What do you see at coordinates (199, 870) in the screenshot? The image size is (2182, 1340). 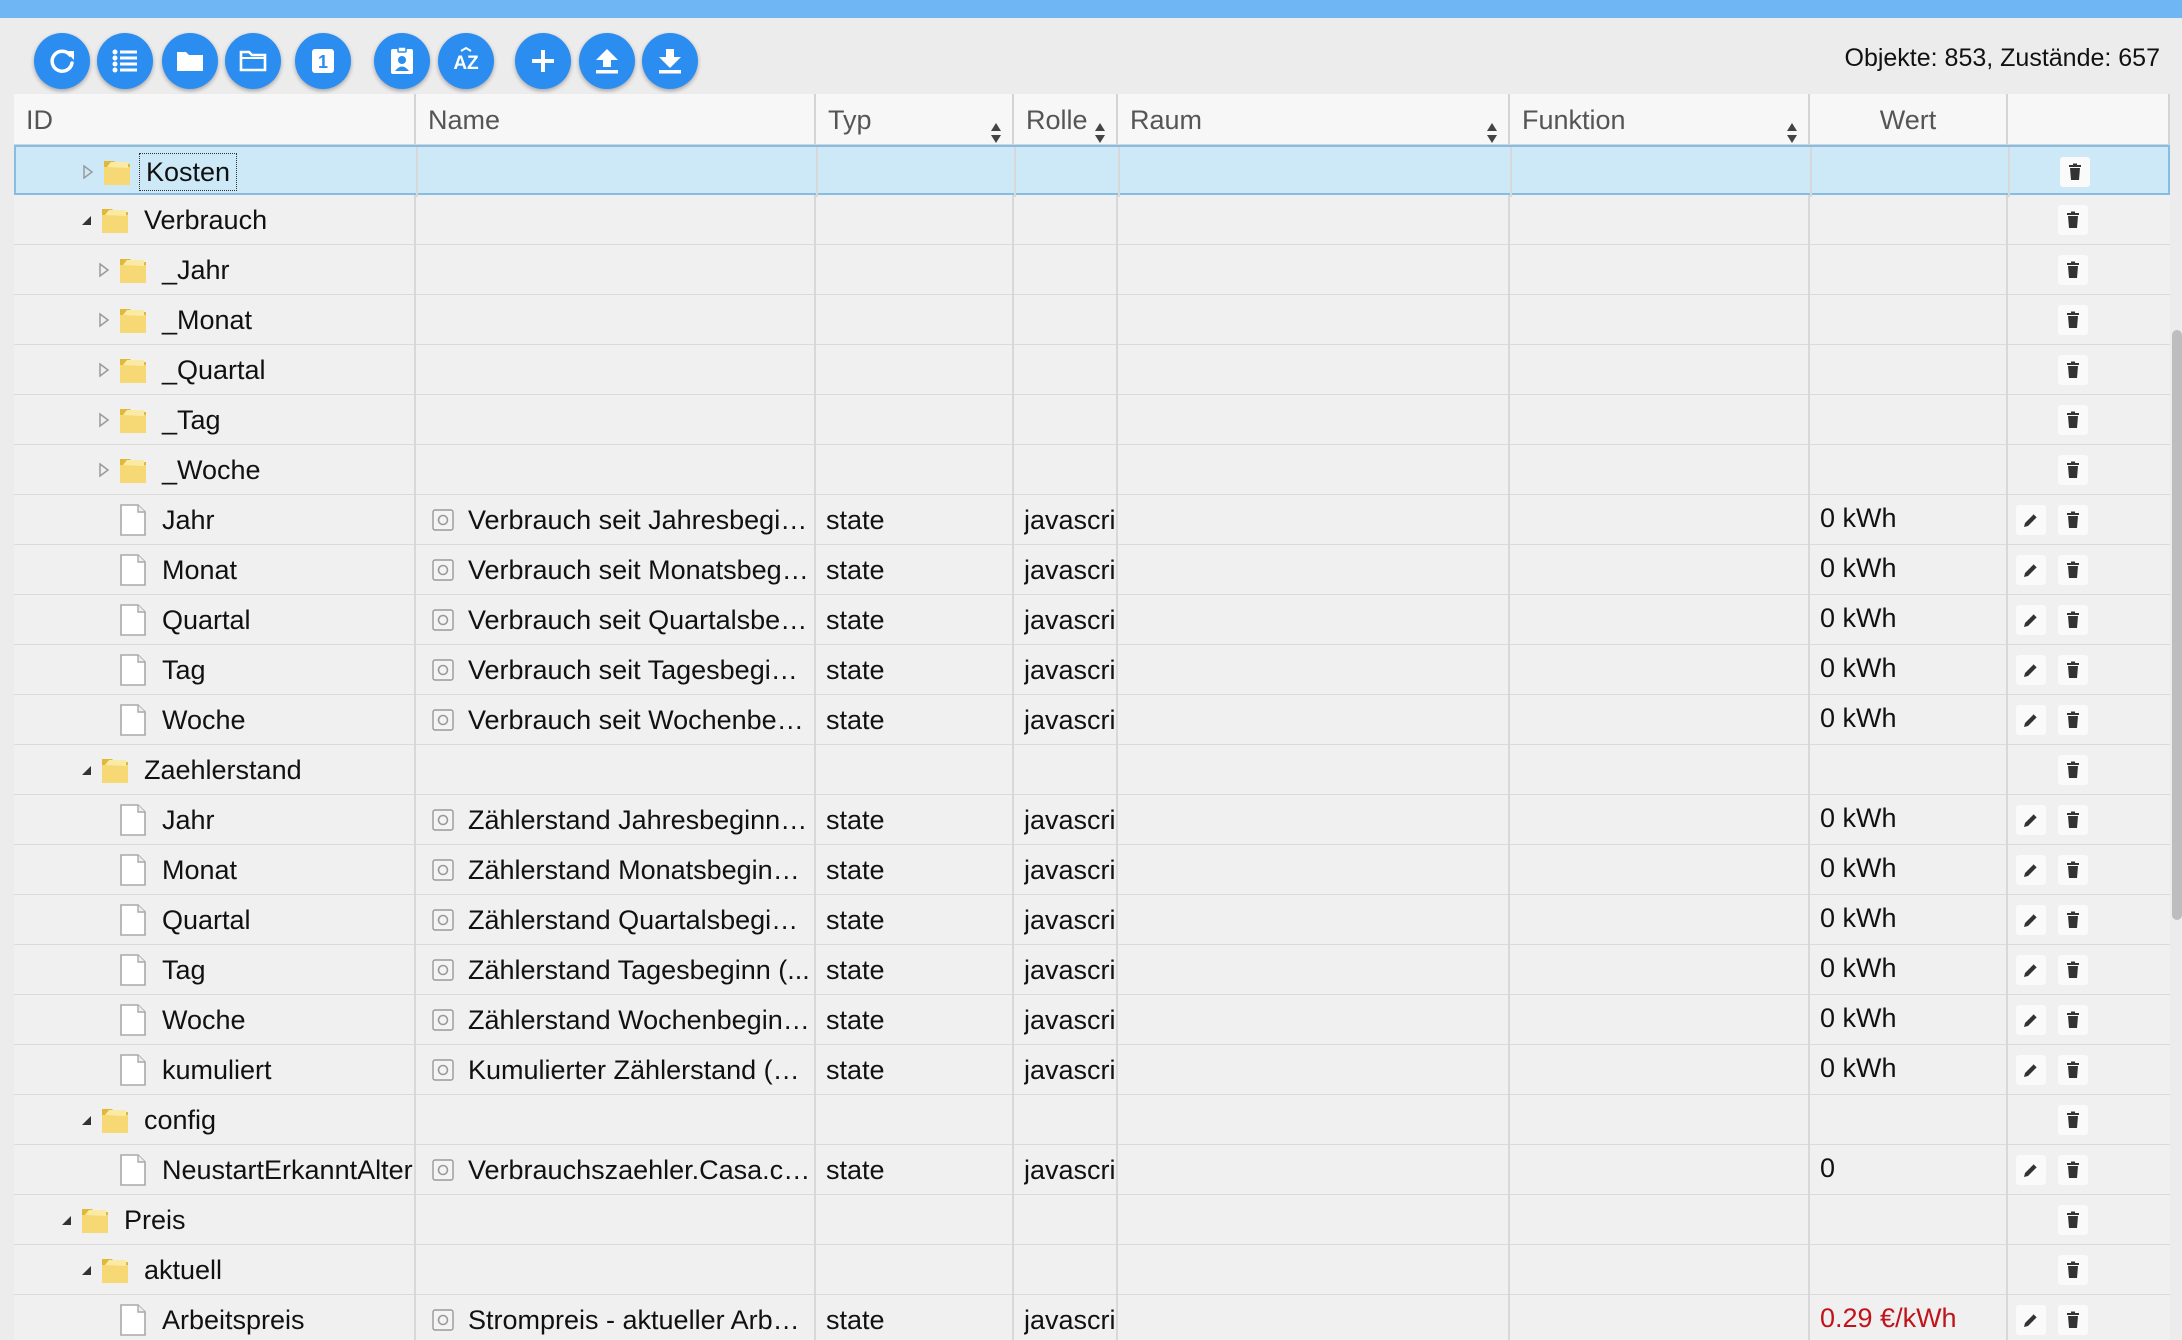 I see `object-id: Monat` at bounding box center [199, 870].